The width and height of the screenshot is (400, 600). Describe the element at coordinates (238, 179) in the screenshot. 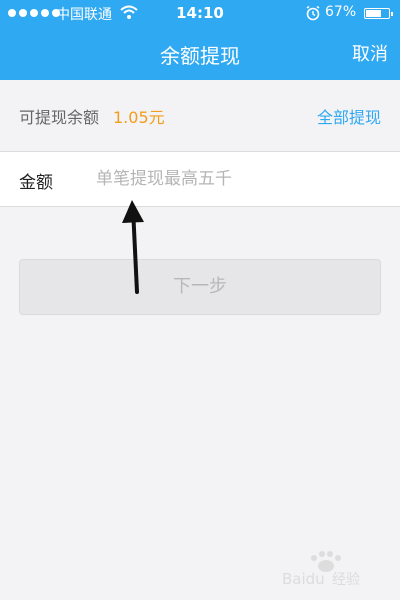

I see `amount-input` at that location.